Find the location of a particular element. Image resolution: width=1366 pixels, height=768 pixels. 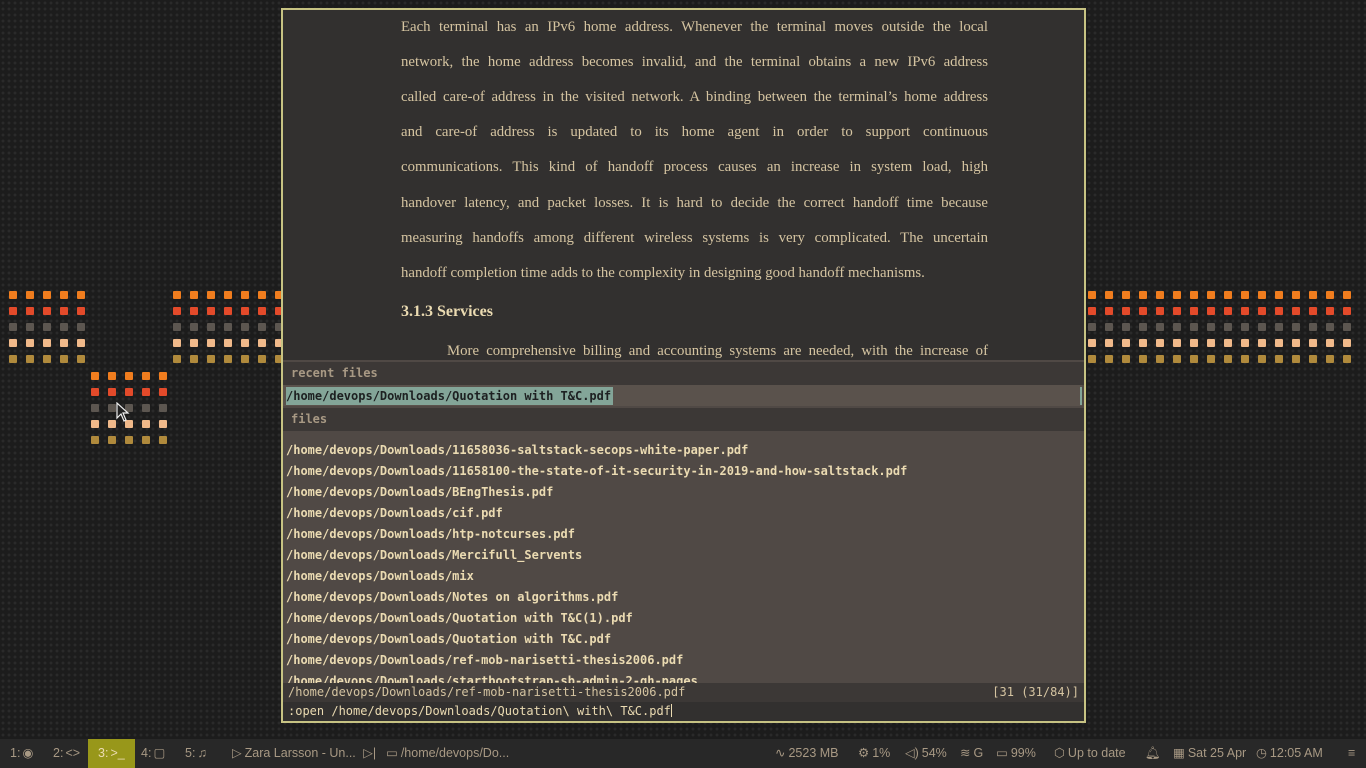

activity-icon: ∿ is located at coordinates (780, 753).